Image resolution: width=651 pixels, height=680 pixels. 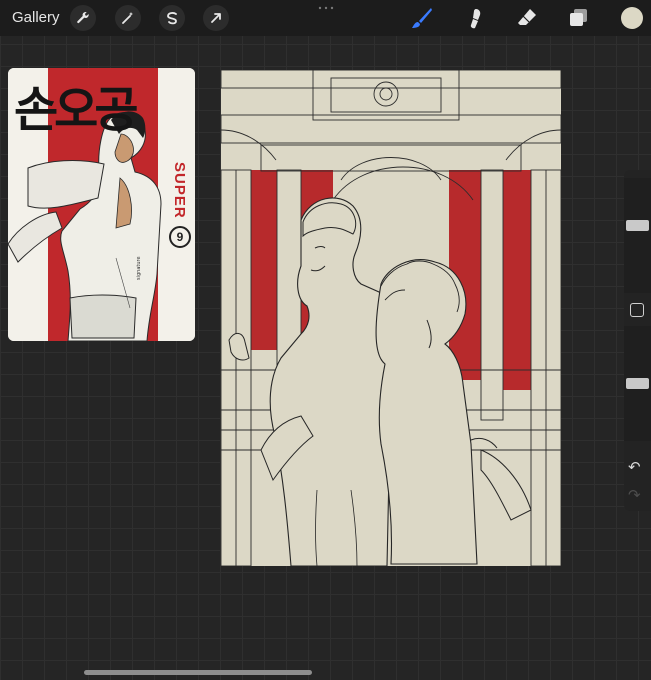 What do you see at coordinates (216, 18) in the screenshot?
I see `transform-arrow-icon` at bounding box center [216, 18].